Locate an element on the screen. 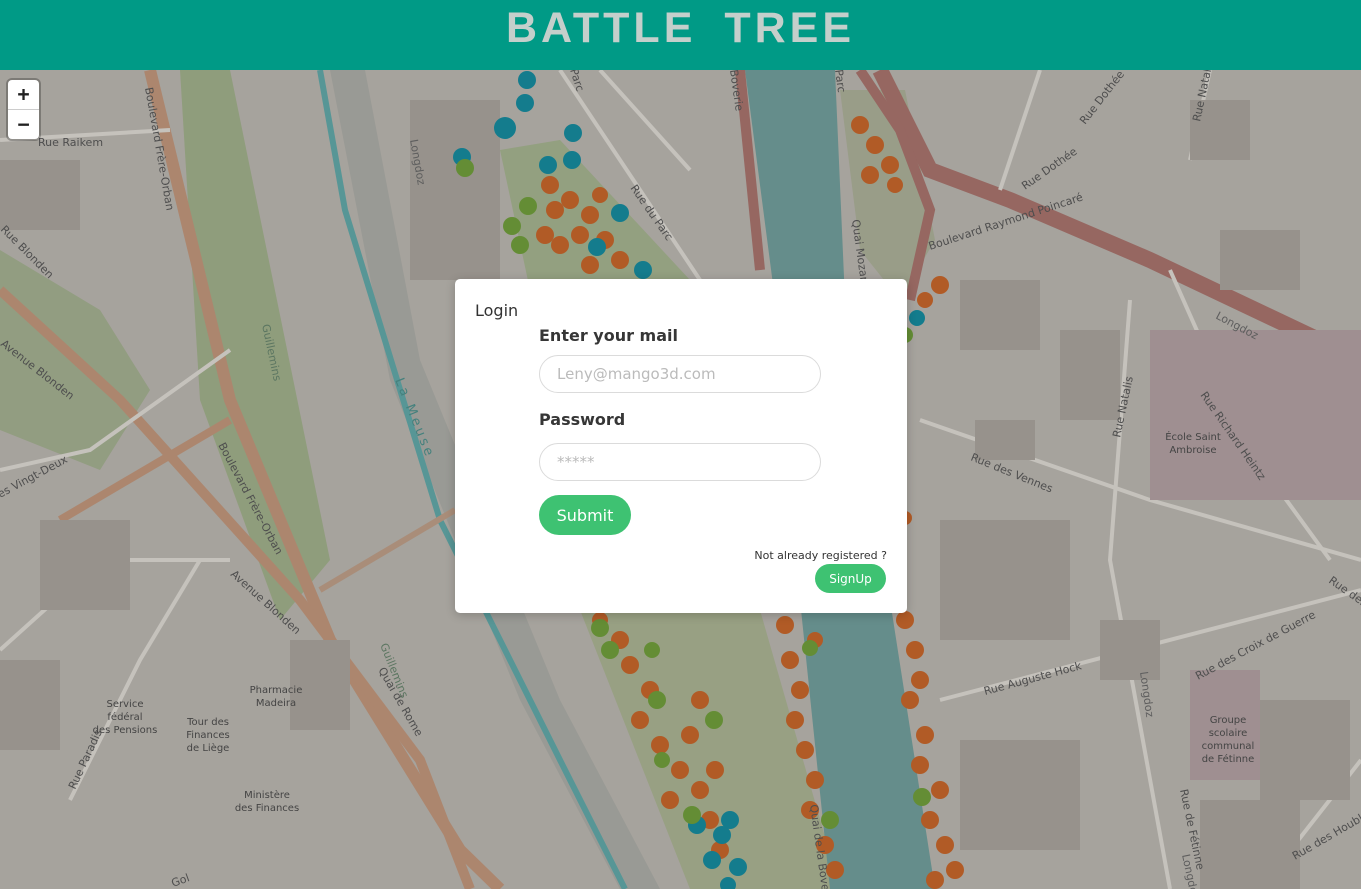 This screenshot has height=889, width=1361. app-title: BATTLE TREE is located at coordinates (680, 28).